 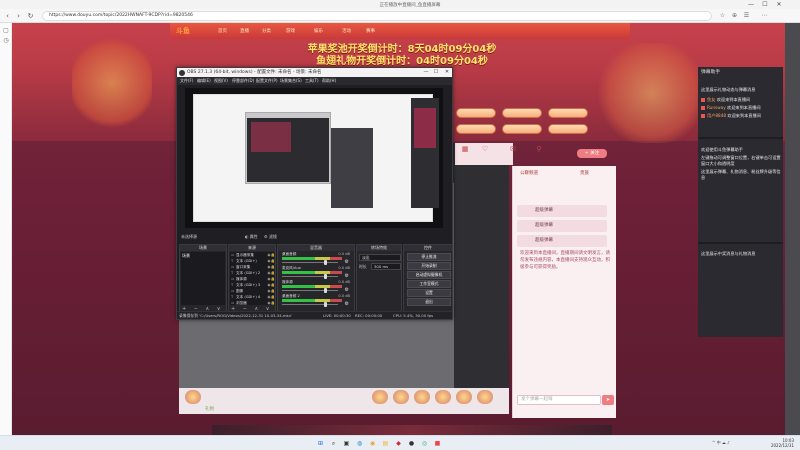 What do you see at coordinates (465, 152) in the screenshot?
I see `room-grid-icon: ▦` at bounding box center [465, 152].